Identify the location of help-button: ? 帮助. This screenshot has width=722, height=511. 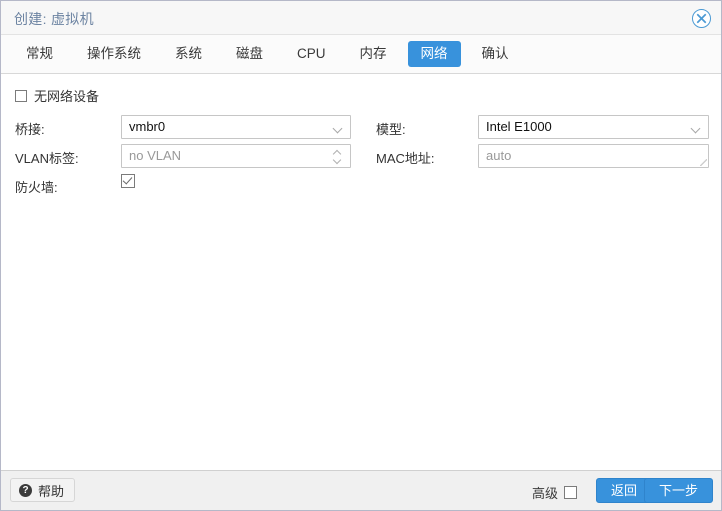
(43, 490).